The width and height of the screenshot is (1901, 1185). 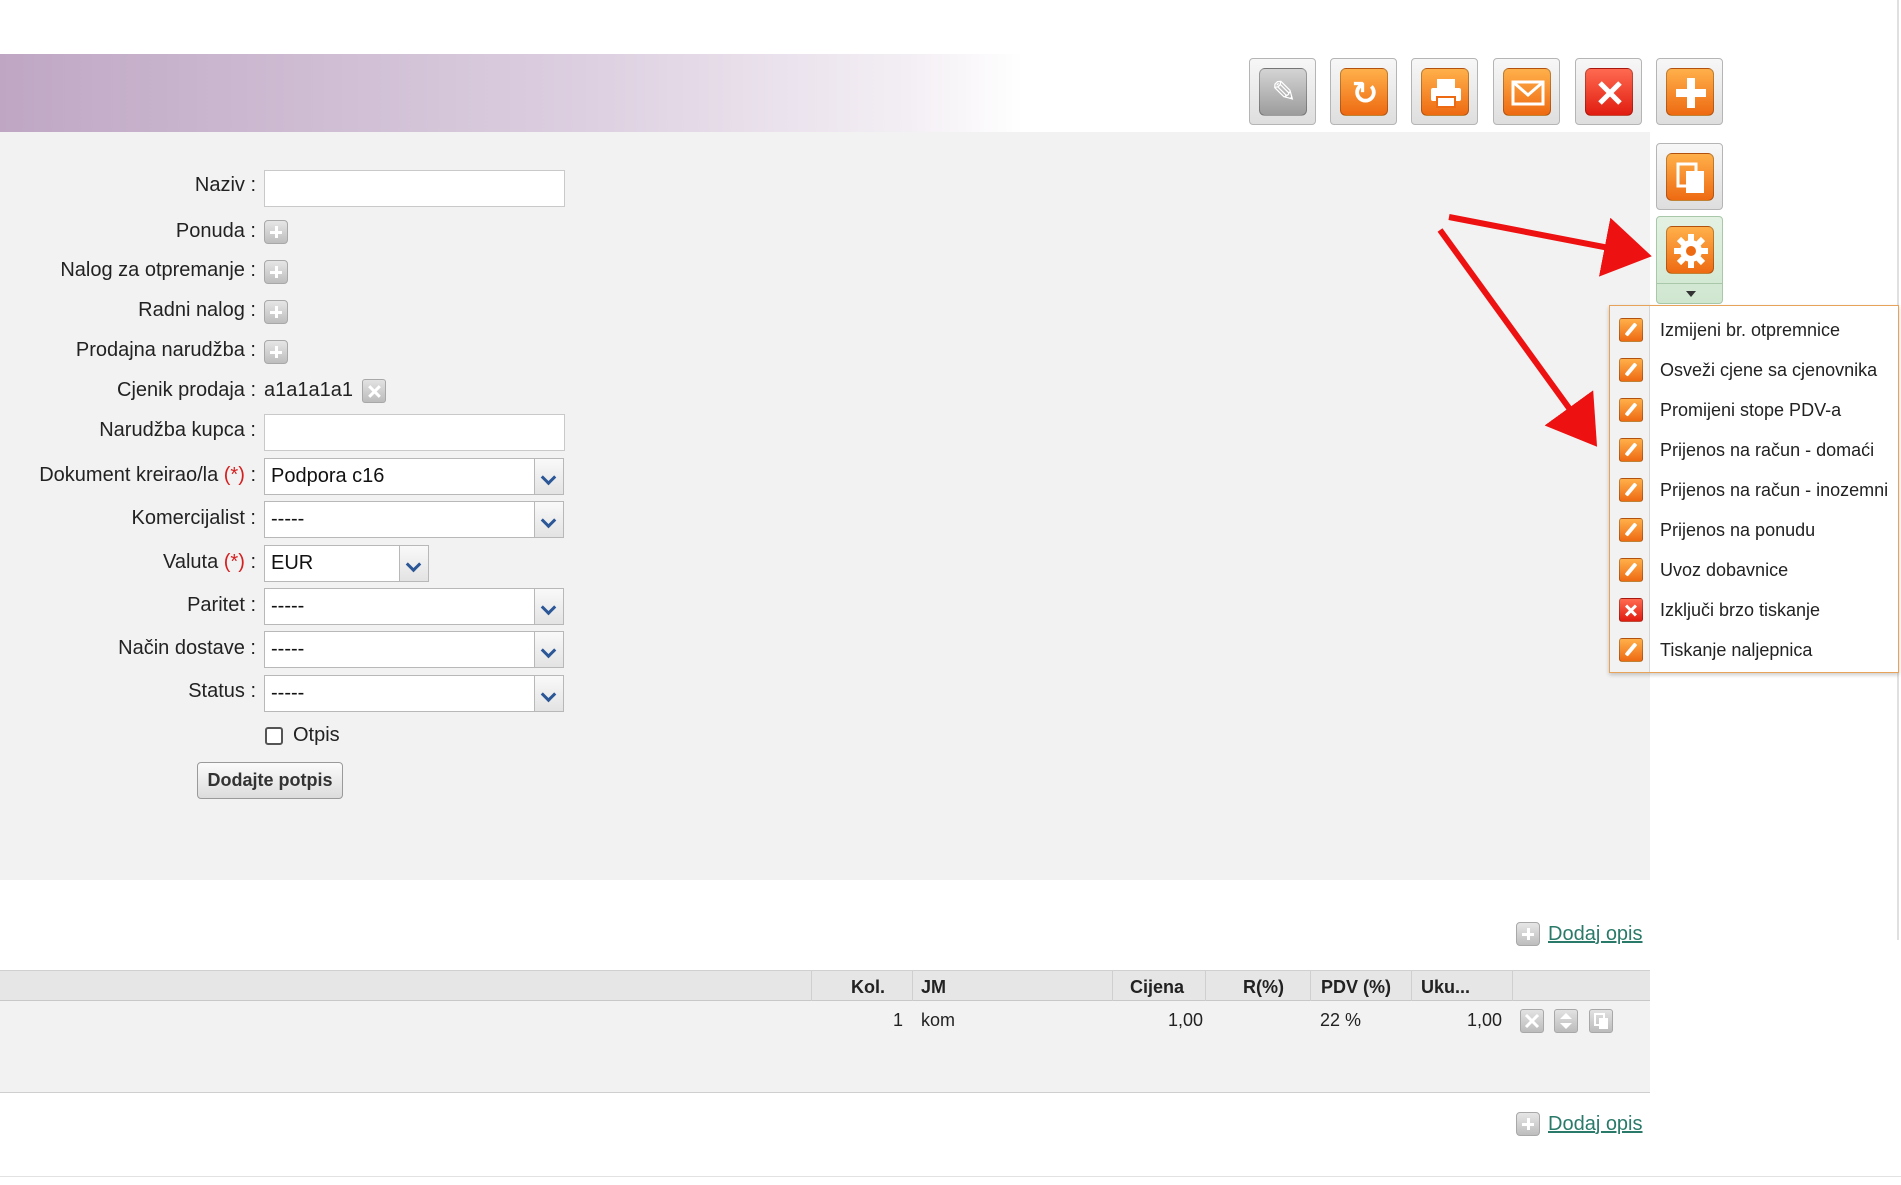 I want to click on nacin-dostave-select: -----, so click(x=414, y=649).